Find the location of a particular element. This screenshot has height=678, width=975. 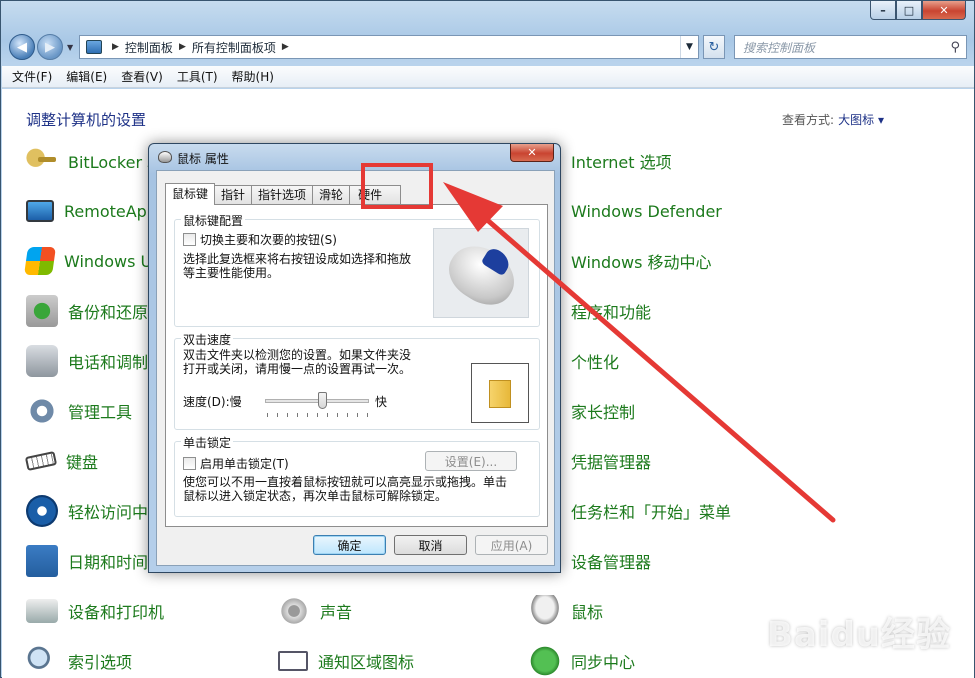

folder-icon is located at coordinates (500, 394).